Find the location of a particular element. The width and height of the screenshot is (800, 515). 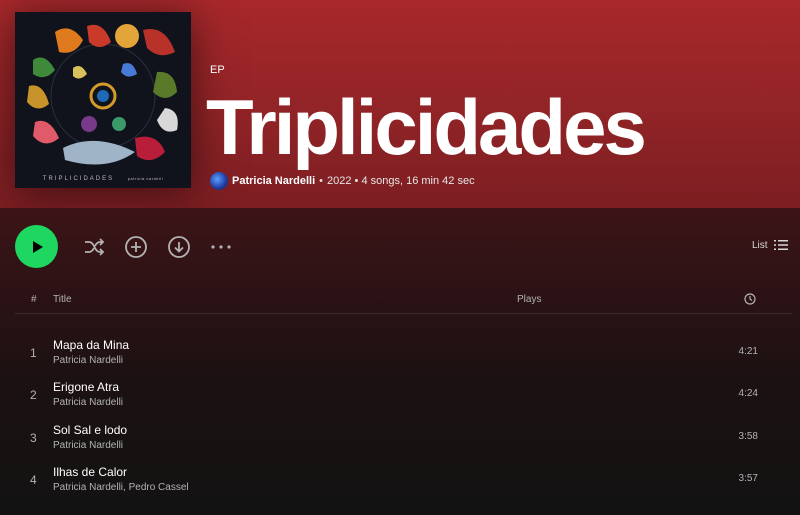

track-duration: 3:58 is located at coordinates (748, 436).